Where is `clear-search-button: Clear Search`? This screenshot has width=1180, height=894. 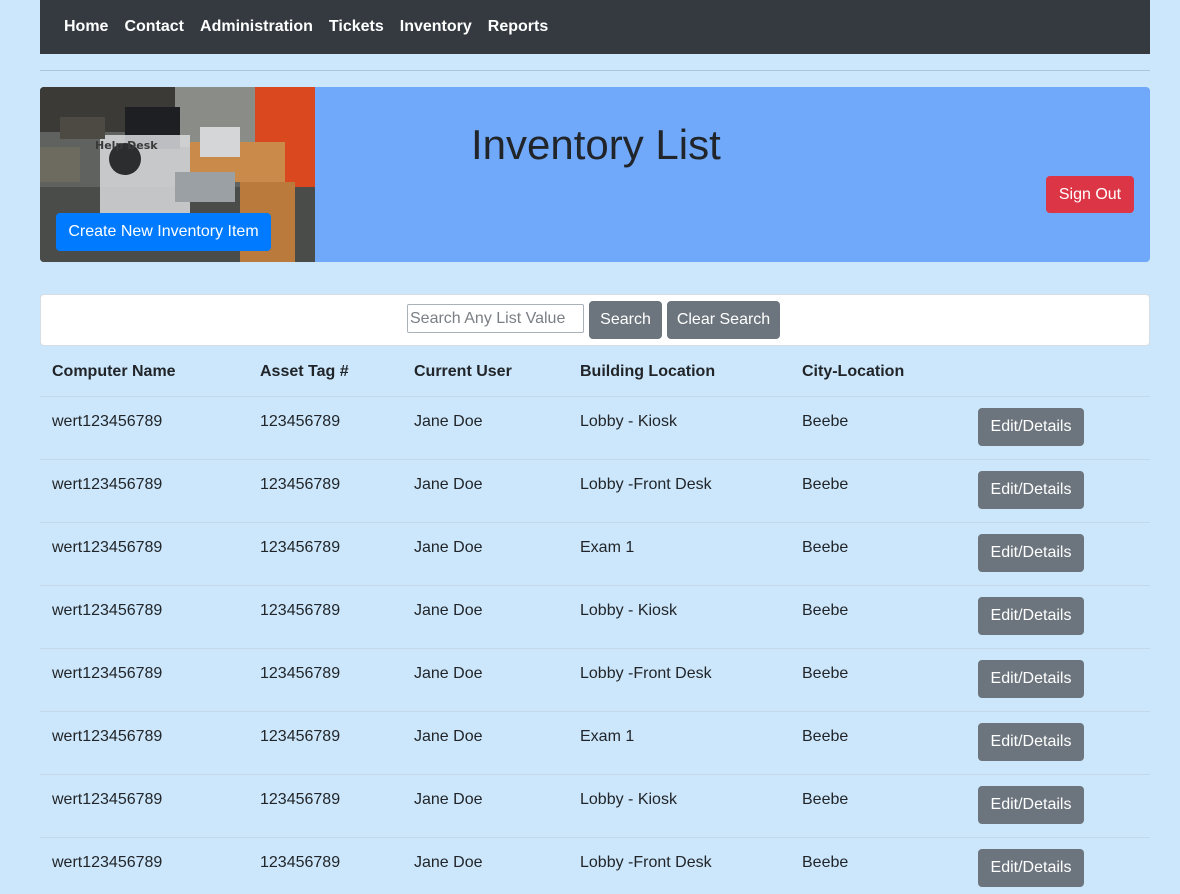
clear-search-button: Clear Search is located at coordinates (723, 320).